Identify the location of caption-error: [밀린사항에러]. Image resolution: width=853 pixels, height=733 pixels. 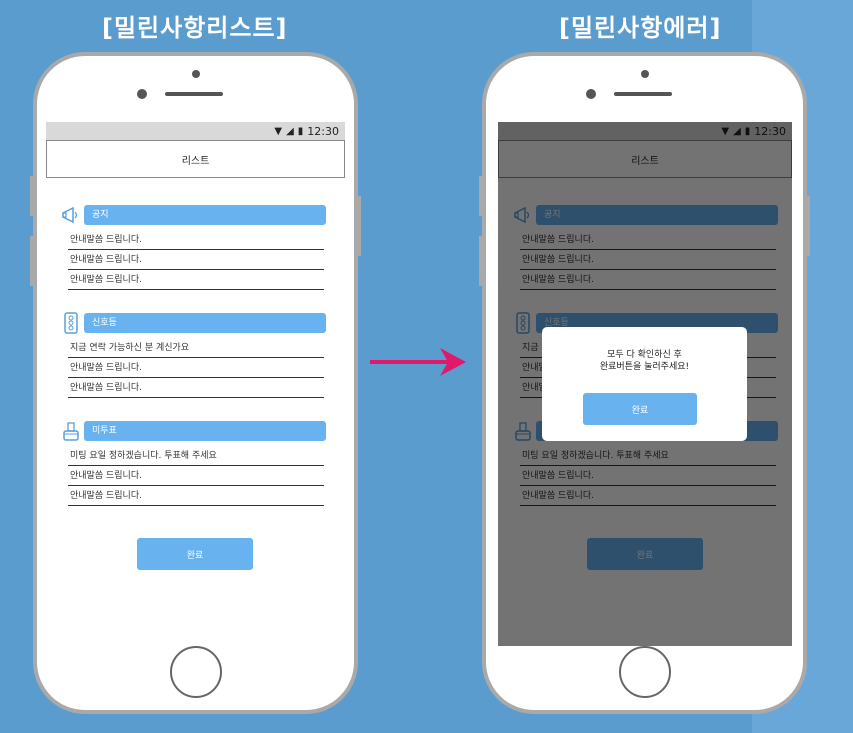
(640, 28).